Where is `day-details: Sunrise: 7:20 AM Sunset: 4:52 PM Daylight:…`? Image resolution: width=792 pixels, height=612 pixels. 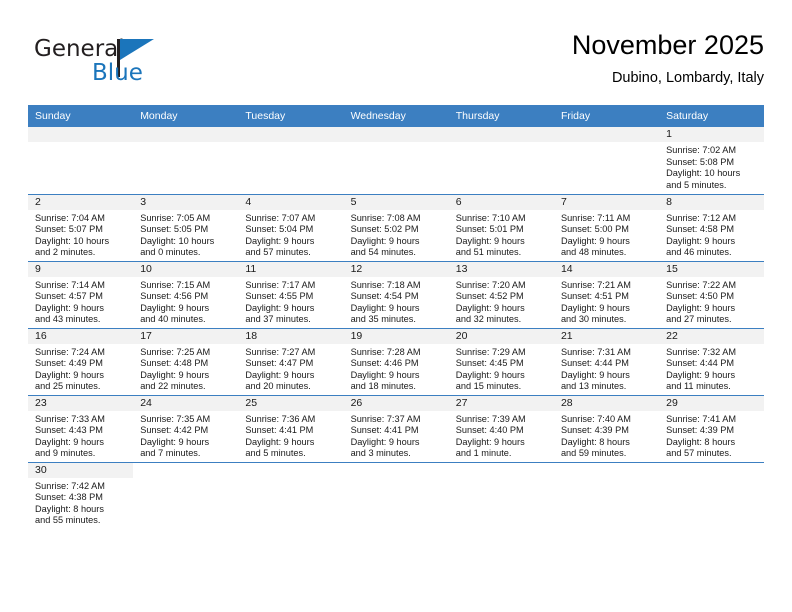
day-details: Sunrise: 7:20 AM Sunset: 4:52 PM Daylight:… is located at coordinates (501, 301).